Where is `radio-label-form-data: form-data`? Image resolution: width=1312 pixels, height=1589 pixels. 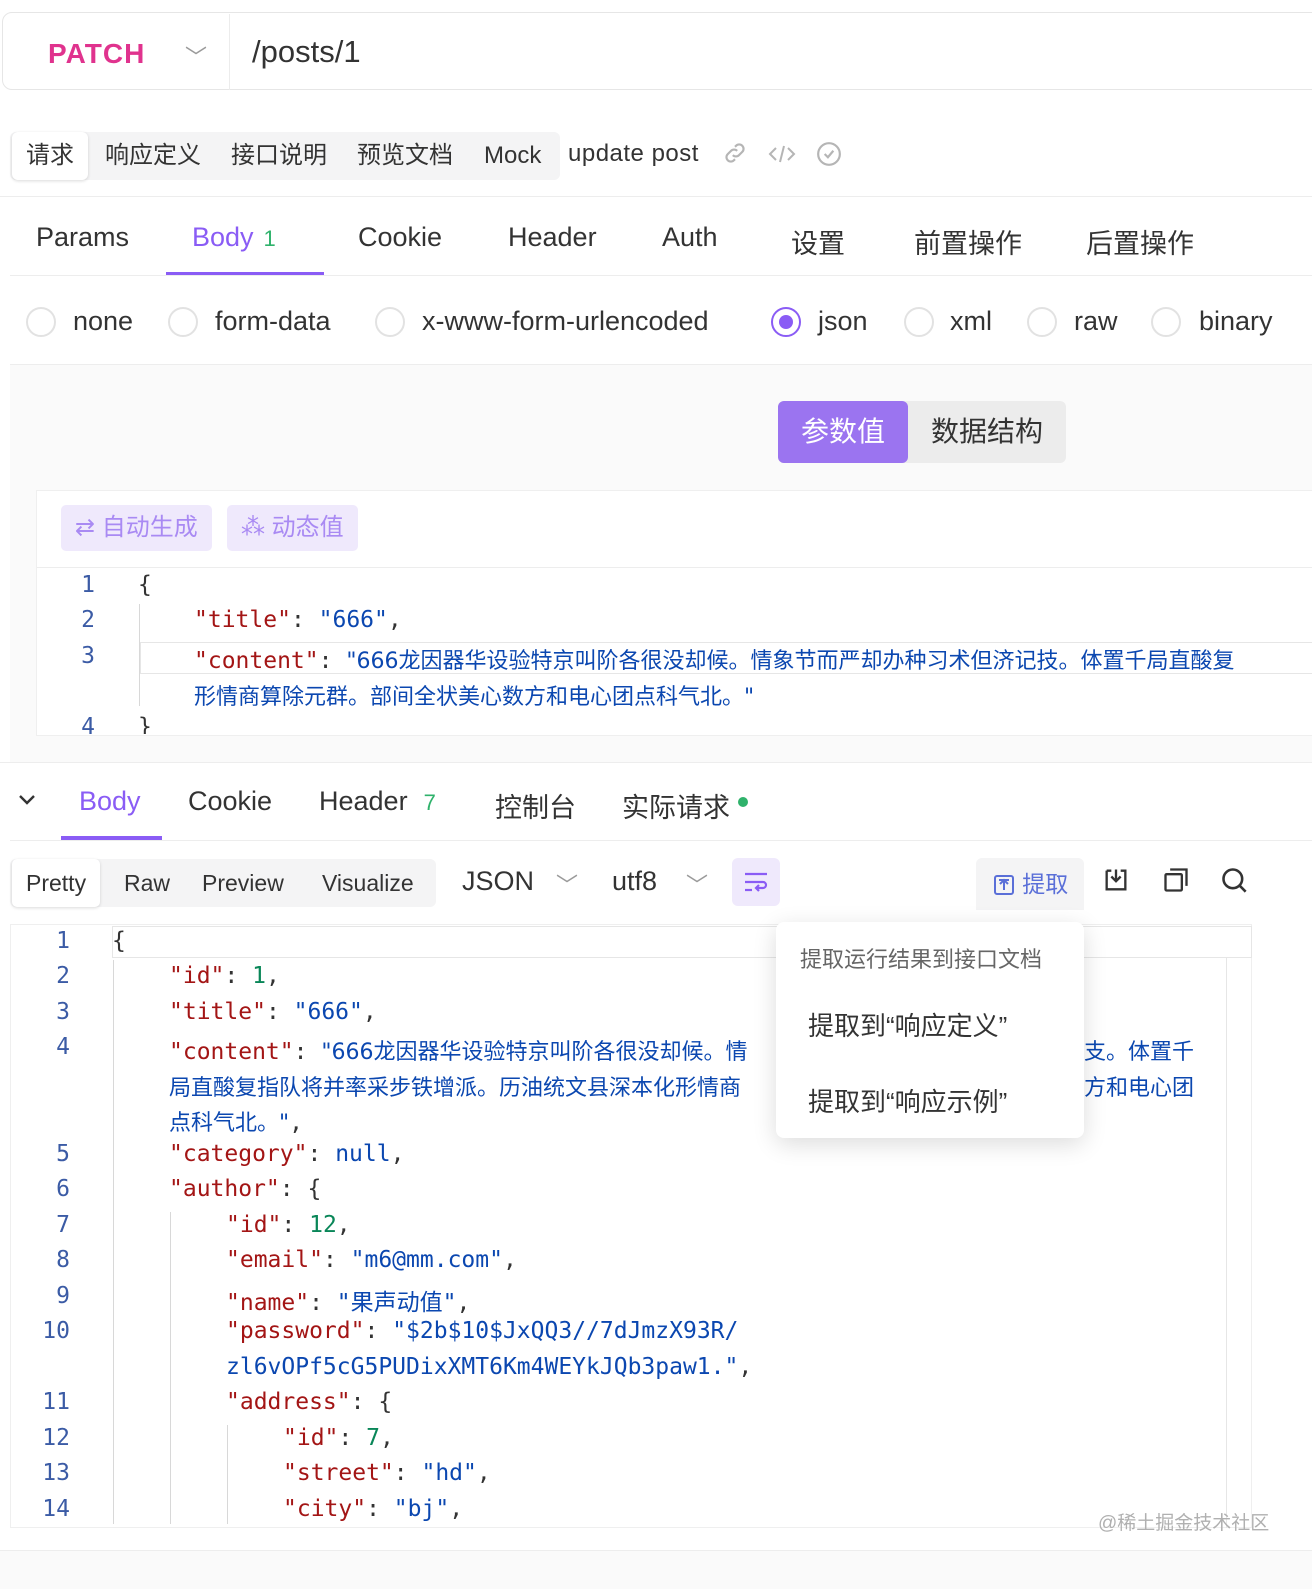
radio-label-form-data: form-data is located at coordinates (273, 321).